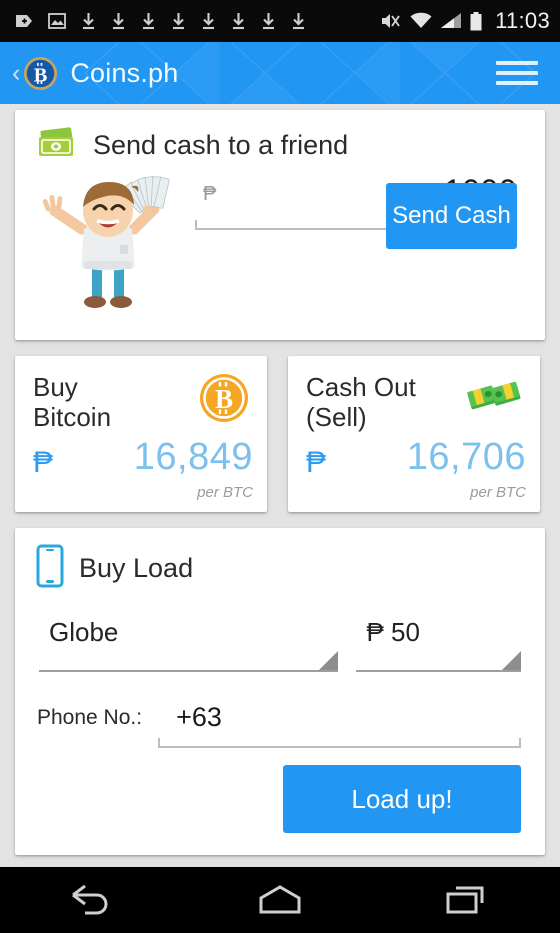 The height and width of the screenshot is (933, 560). I want to click on buy-bitcoin-title: Buy Bitcoin, so click(102, 394).